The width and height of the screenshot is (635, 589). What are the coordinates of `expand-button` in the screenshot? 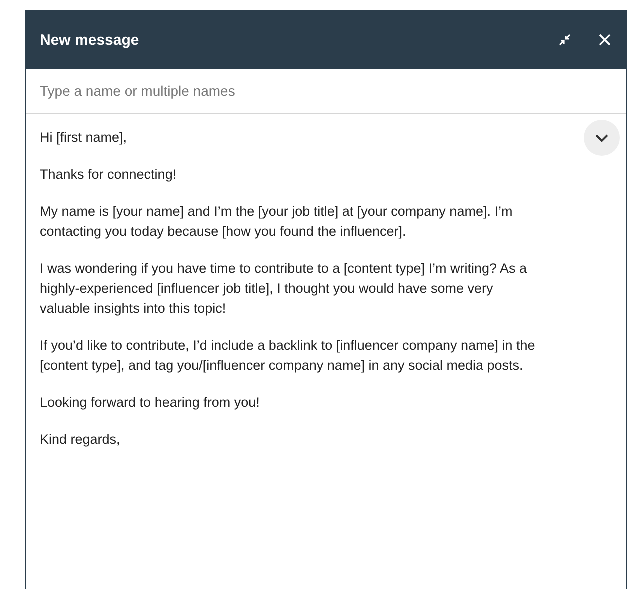 It's located at (602, 138).